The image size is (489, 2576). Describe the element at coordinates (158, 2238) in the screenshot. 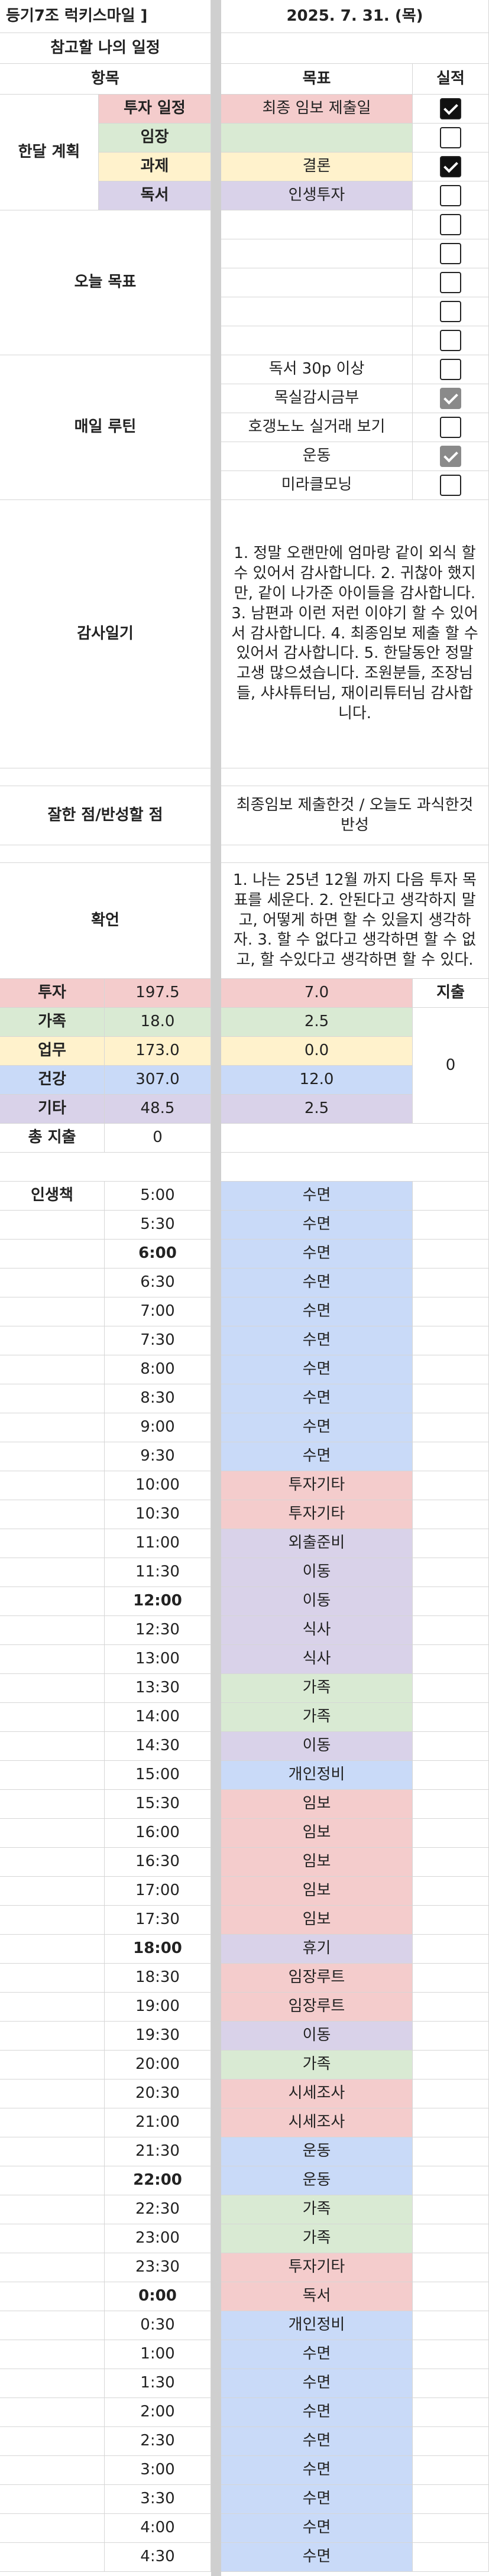

I see `schedule-time: 23:00` at that location.